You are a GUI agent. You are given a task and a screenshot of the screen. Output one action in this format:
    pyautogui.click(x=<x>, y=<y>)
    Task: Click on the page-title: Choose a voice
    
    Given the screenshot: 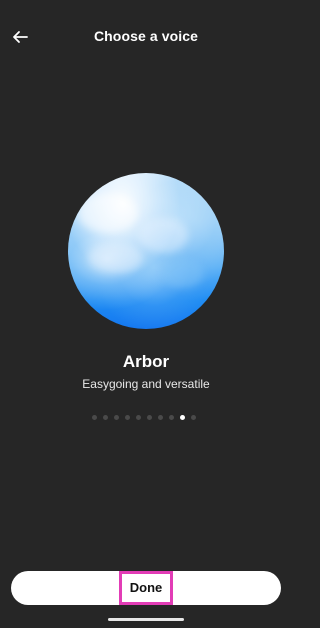 What is the action you would take?
    pyautogui.click(x=146, y=36)
    